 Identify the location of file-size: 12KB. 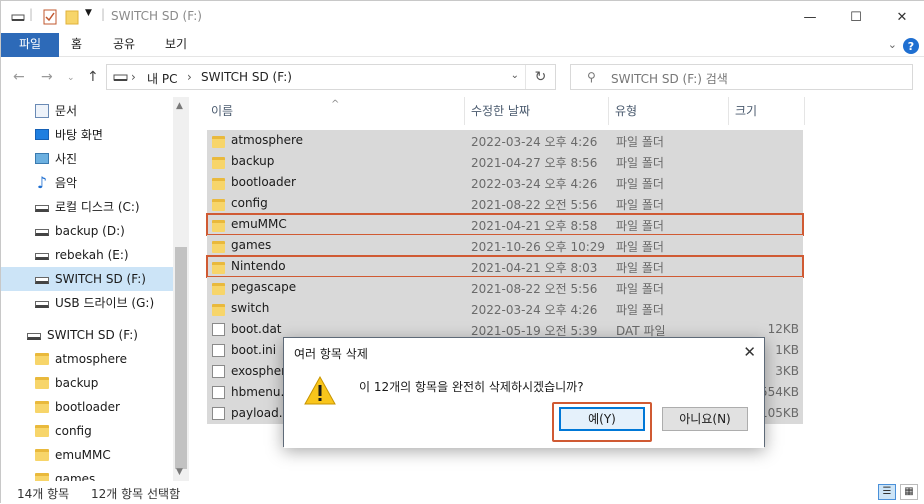
(783, 329).